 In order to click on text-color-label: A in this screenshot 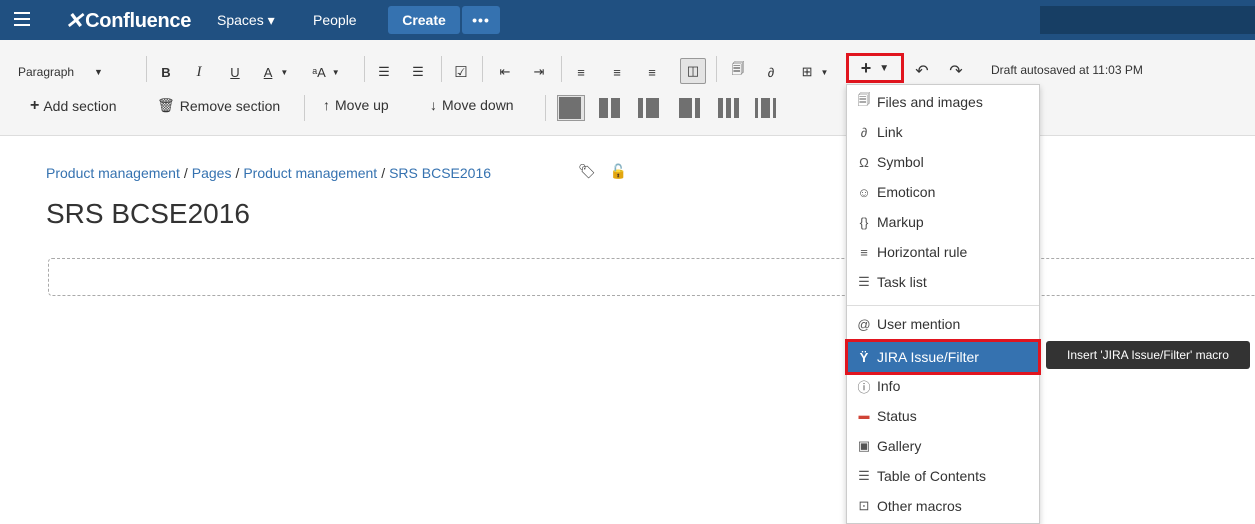, I will do `click(268, 72)`.